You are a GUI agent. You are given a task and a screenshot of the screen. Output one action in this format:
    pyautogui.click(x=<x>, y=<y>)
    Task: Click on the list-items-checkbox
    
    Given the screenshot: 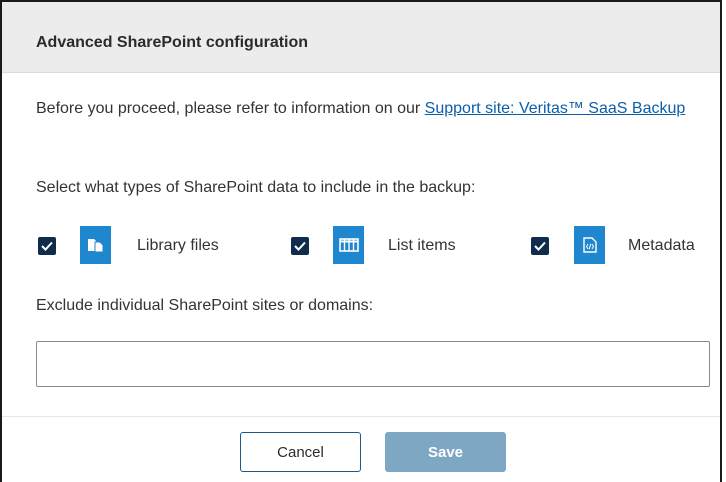 What is the action you would take?
    pyautogui.click(x=300, y=246)
    